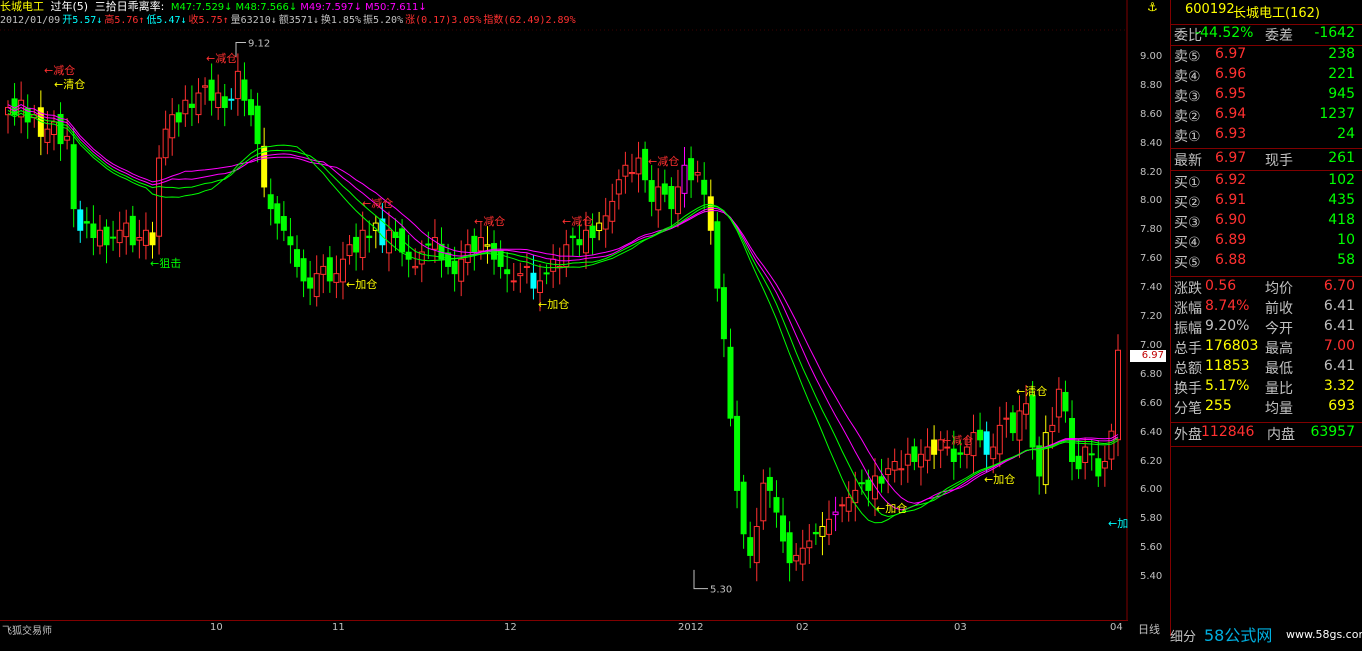  I want to click on bar-info-item: 额3571↓, so click(298, 20).